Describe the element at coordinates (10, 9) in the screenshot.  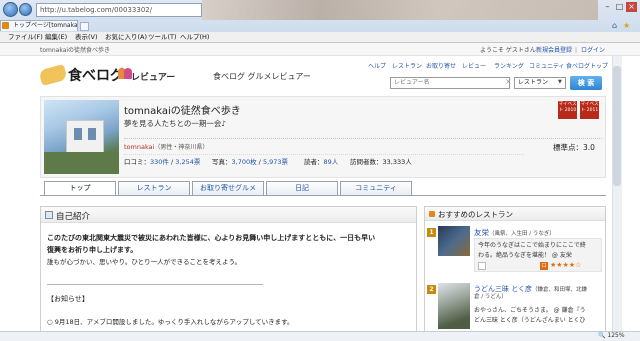
I see `back-icon` at that location.